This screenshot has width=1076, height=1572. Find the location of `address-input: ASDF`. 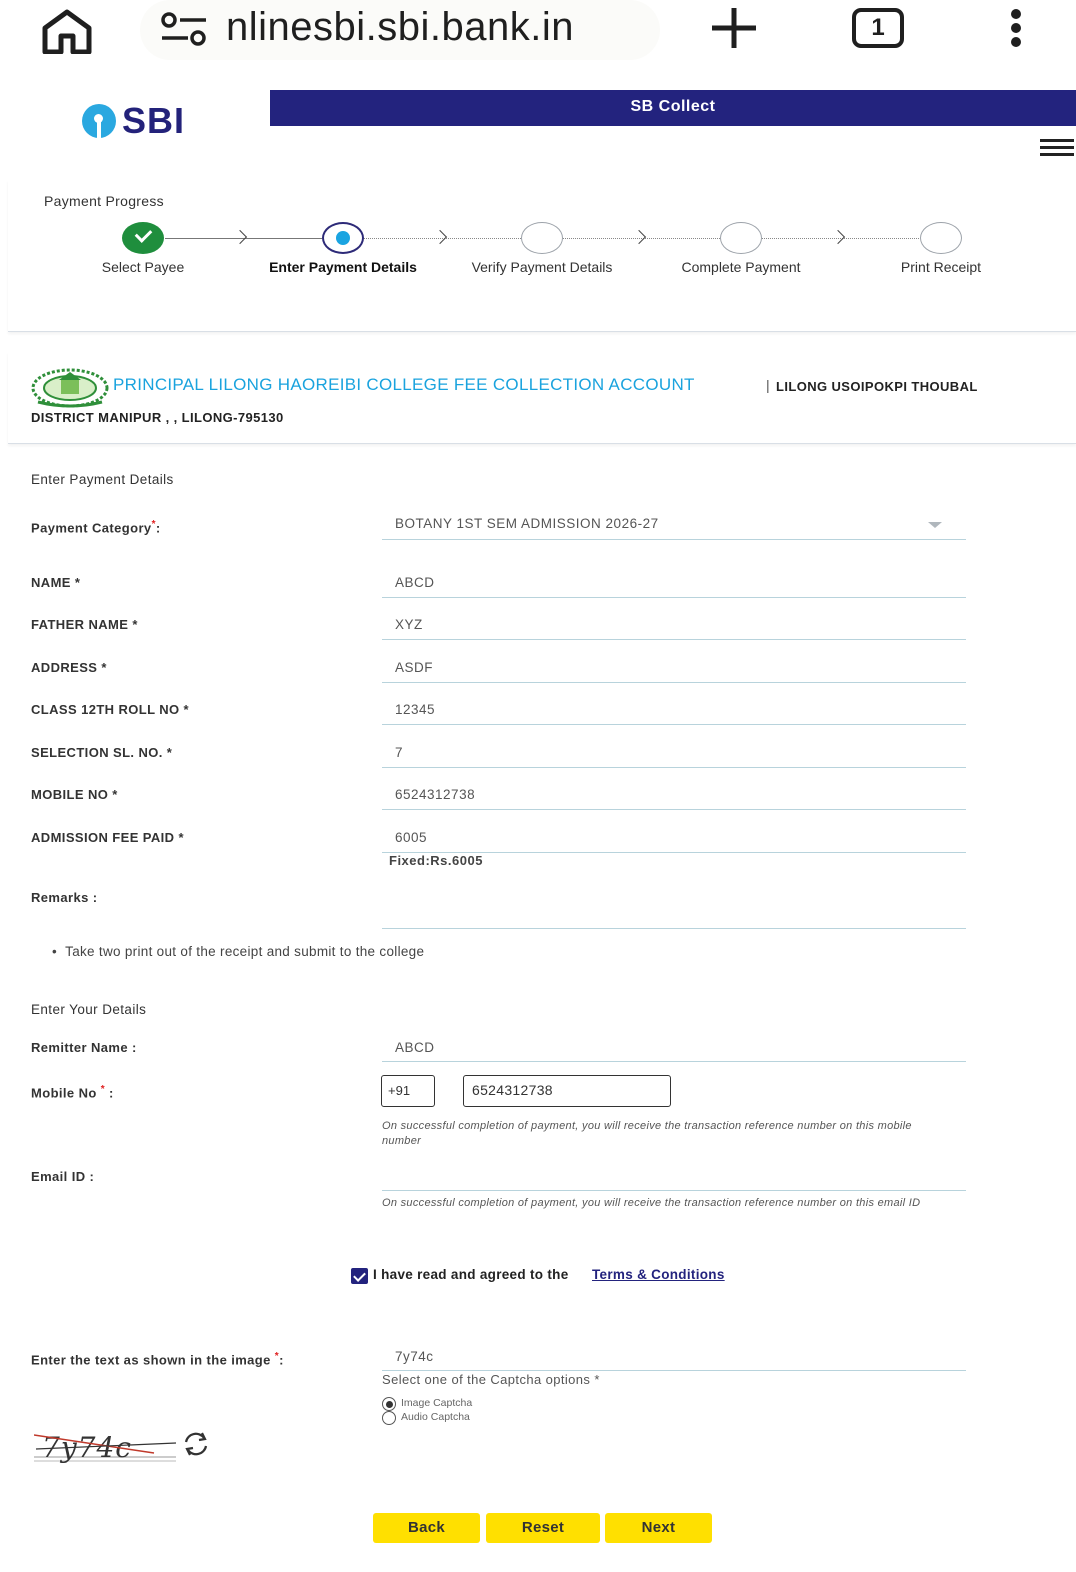

address-input: ASDF is located at coordinates (414, 667).